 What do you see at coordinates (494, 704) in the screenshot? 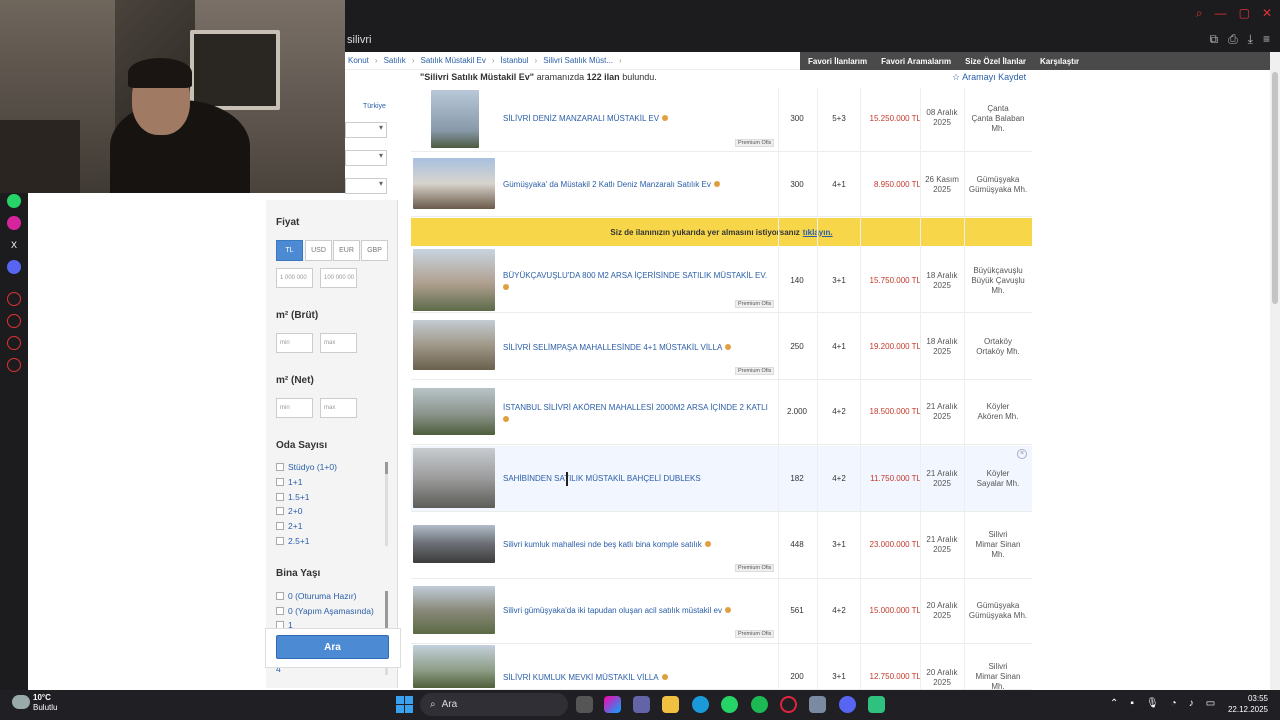
I see `taskbar-search: ⌕ Ara` at bounding box center [494, 704].